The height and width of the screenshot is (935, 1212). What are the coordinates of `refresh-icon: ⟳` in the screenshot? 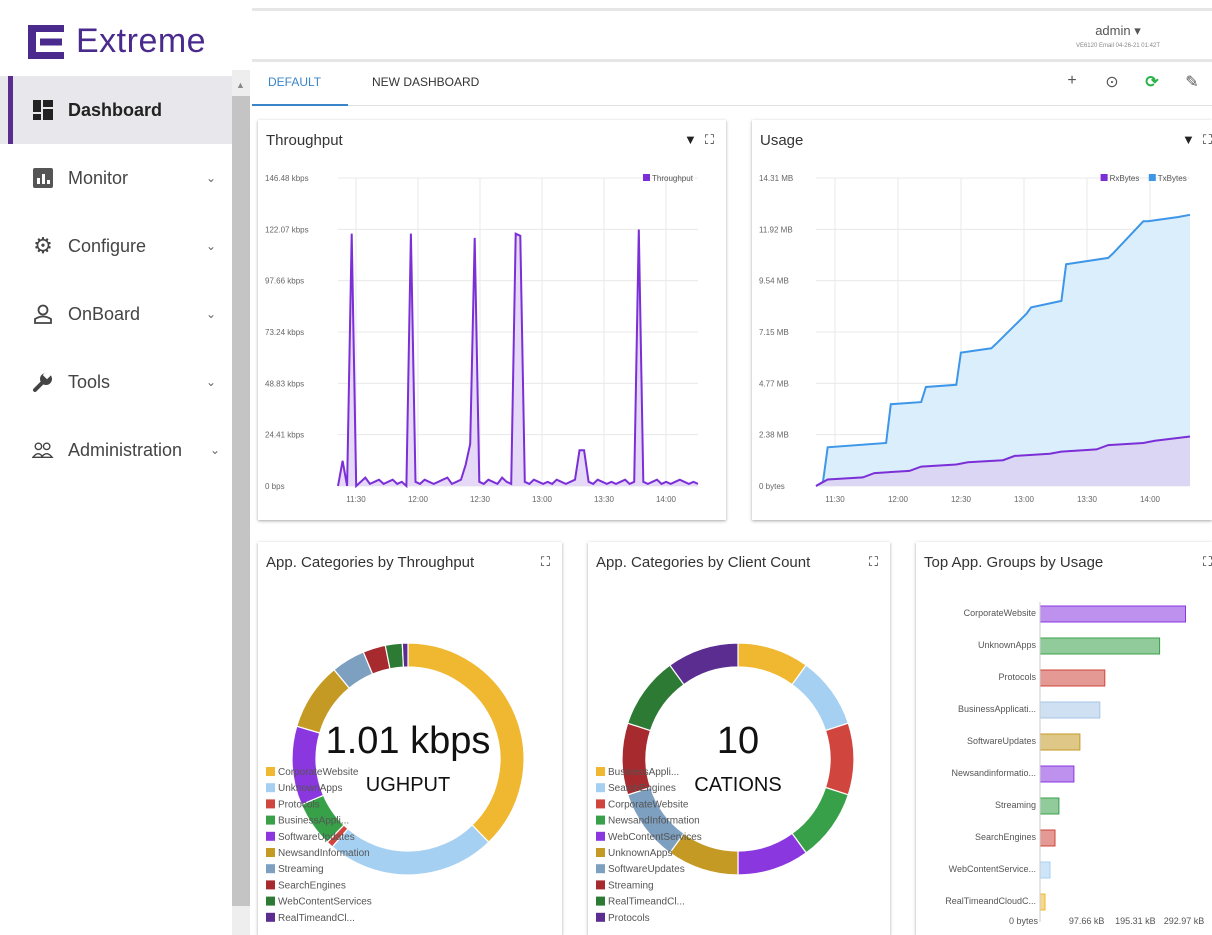 It's located at (1152, 82).